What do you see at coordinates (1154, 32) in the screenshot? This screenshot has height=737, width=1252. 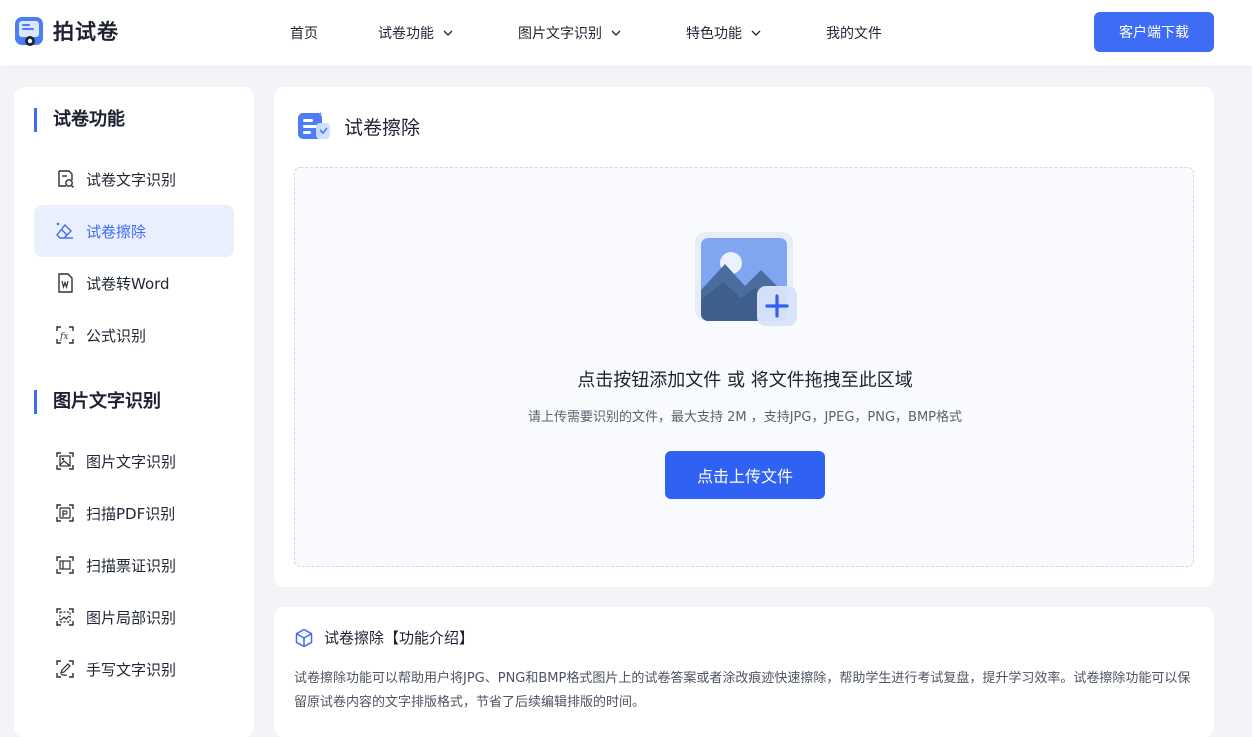 I see `client-download-button: 客户端下载` at bounding box center [1154, 32].